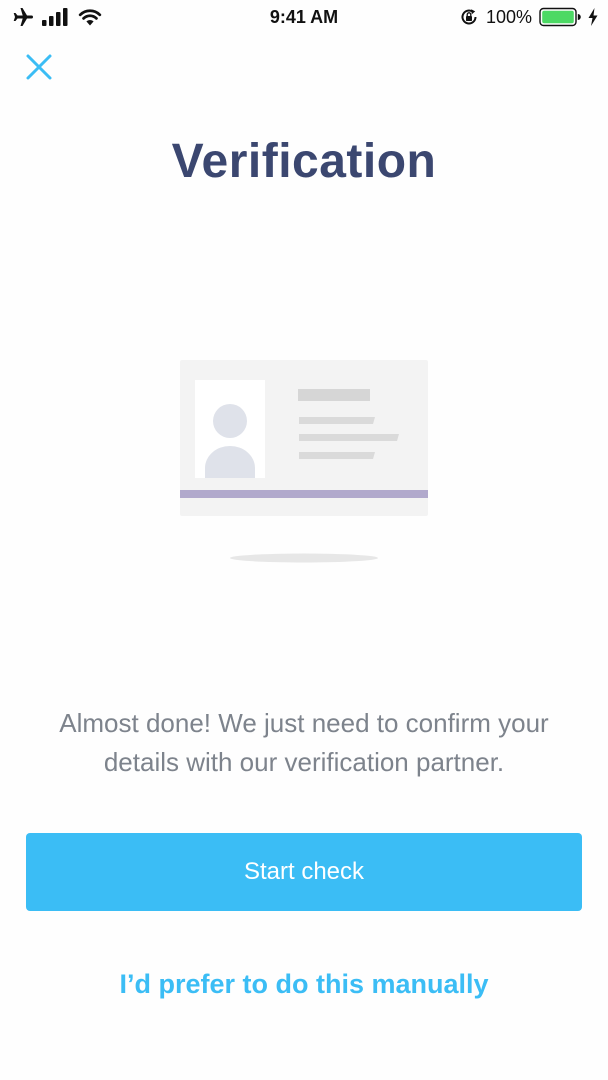 Image resolution: width=608 pixels, height=1080 pixels. What do you see at coordinates (508, 17) in the screenshot?
I see `battery-percentage: 100%` at bounding box center [508, 17].